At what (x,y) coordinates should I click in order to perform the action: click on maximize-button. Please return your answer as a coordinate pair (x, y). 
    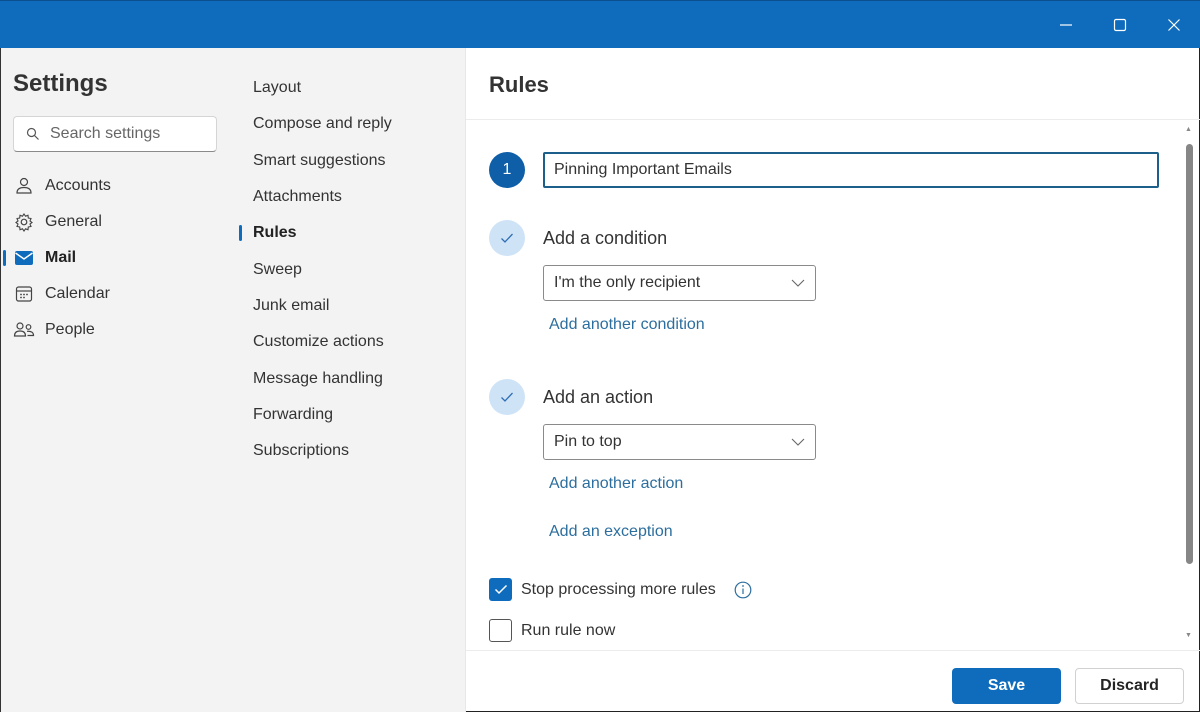
    Looking at the image, I should click on (1120, 25).